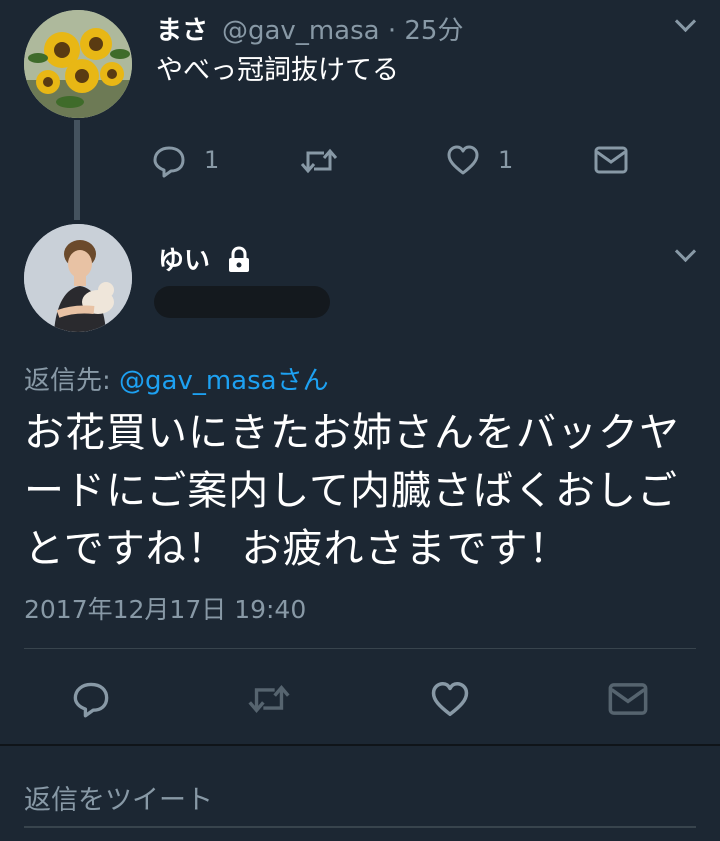 The width and height of the screenshot is (720, 841). I want to click on handle-and-time: @gav_masa · 25分, so click(342, 28).